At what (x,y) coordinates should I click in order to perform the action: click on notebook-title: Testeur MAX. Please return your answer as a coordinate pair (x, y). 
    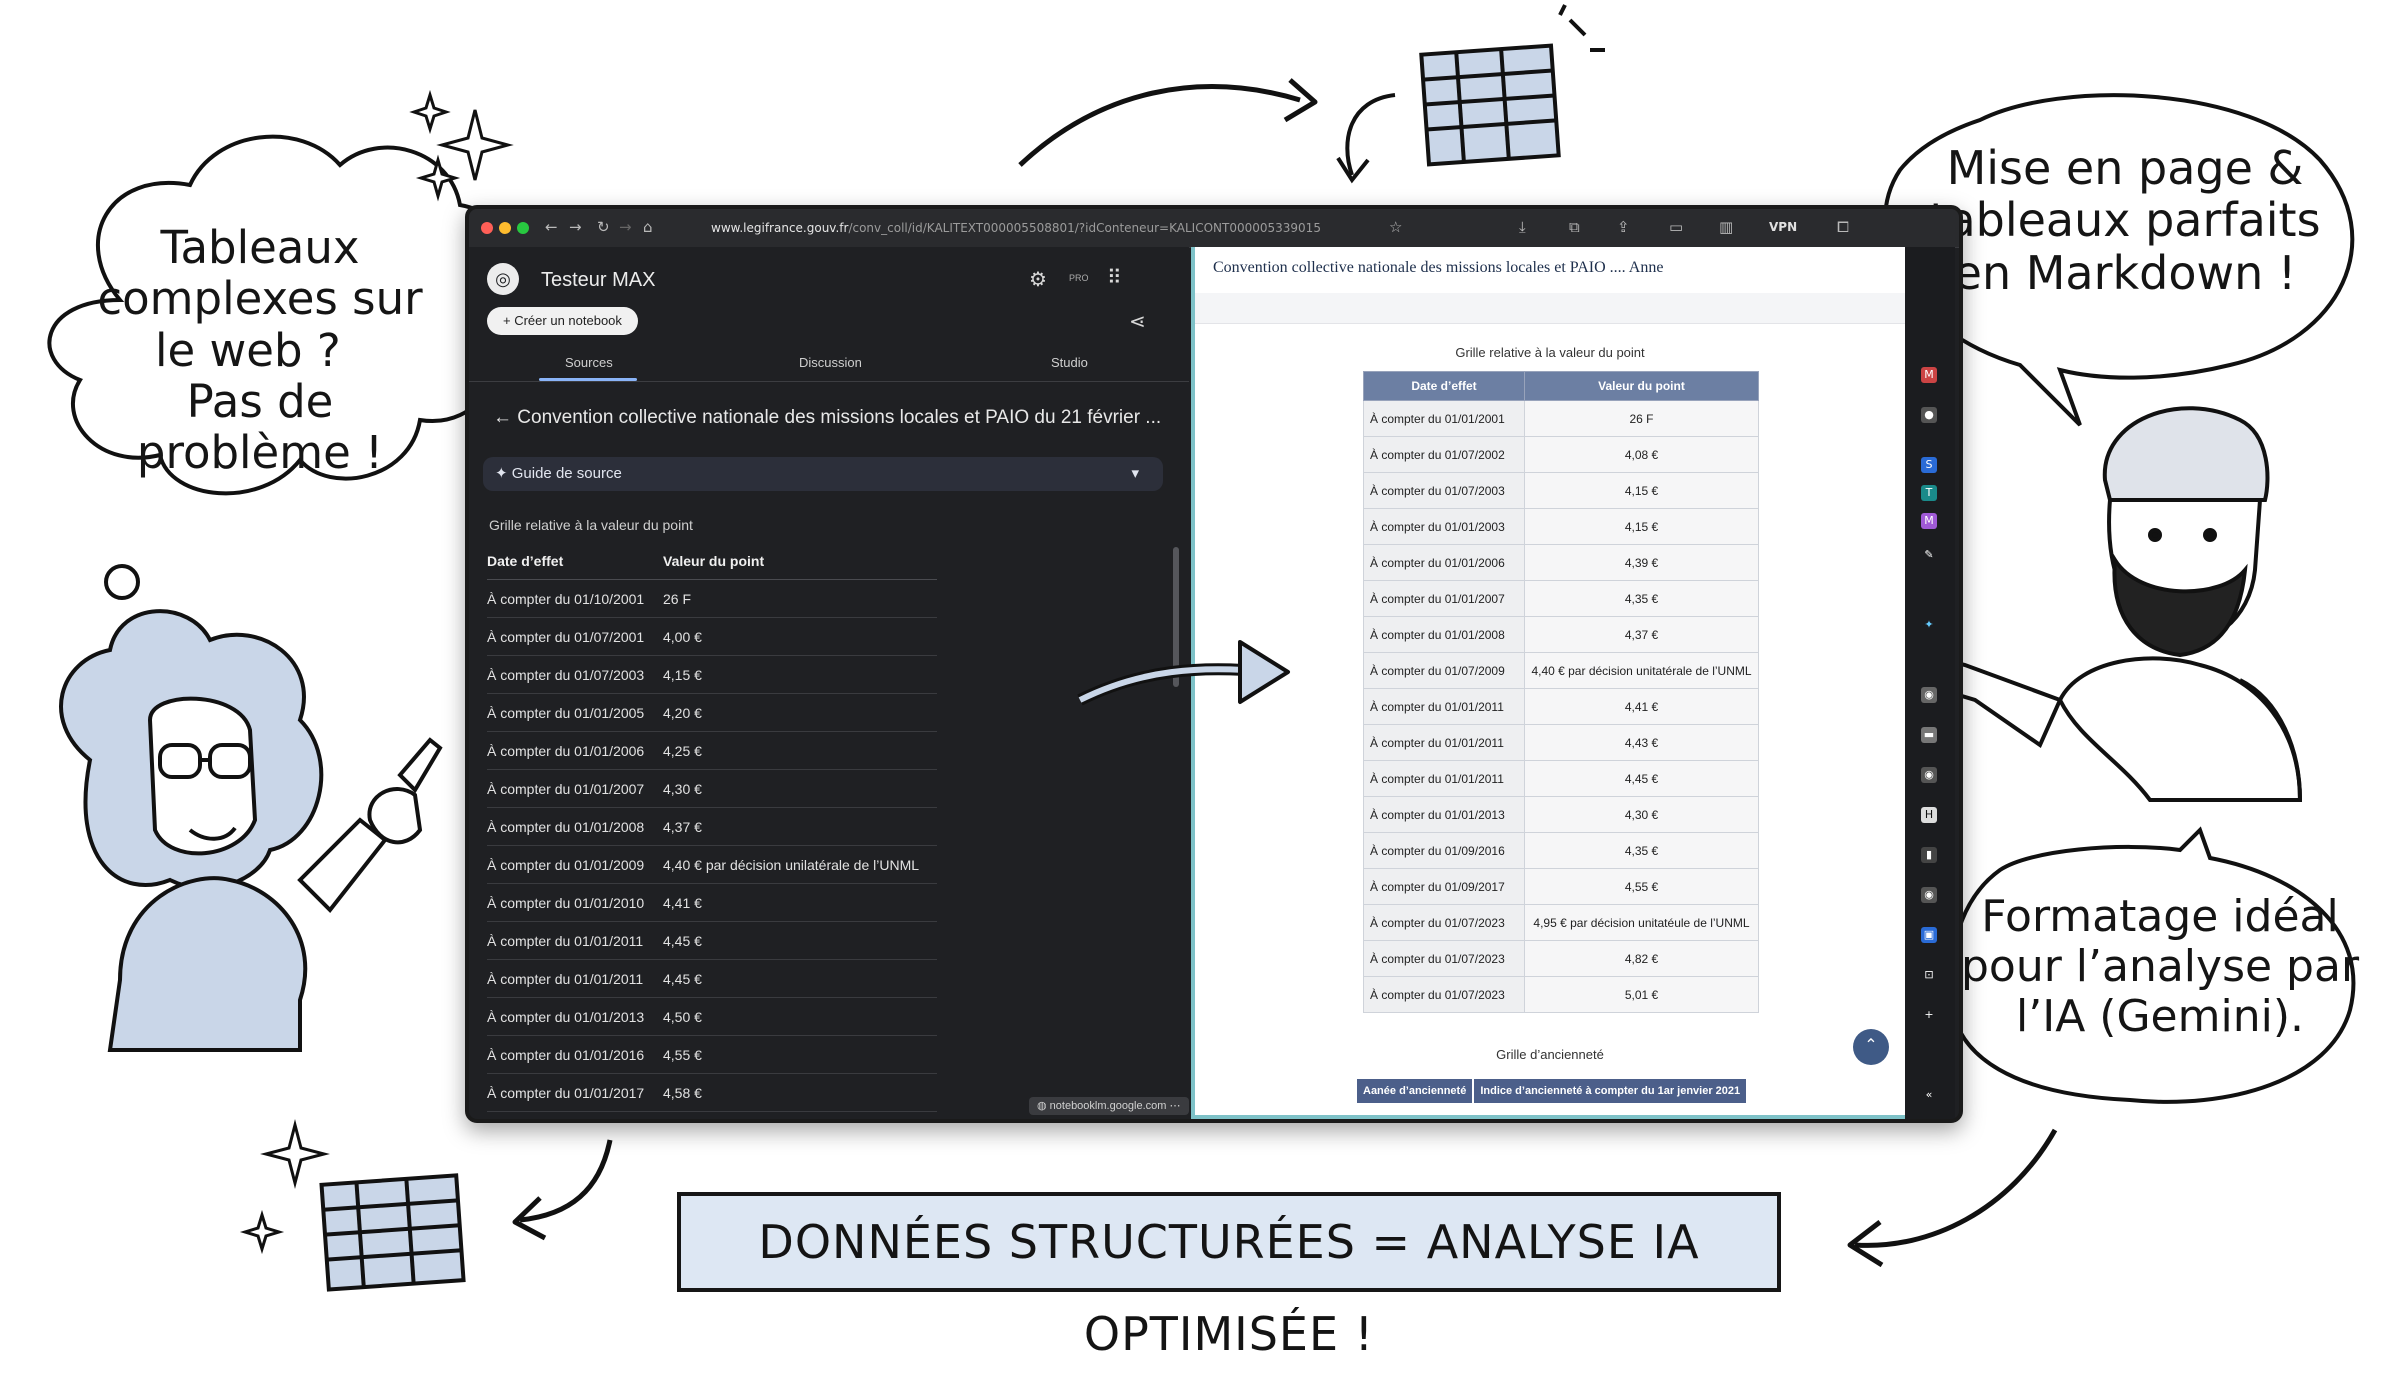
    Looking at the image, I should click on (598, 280).